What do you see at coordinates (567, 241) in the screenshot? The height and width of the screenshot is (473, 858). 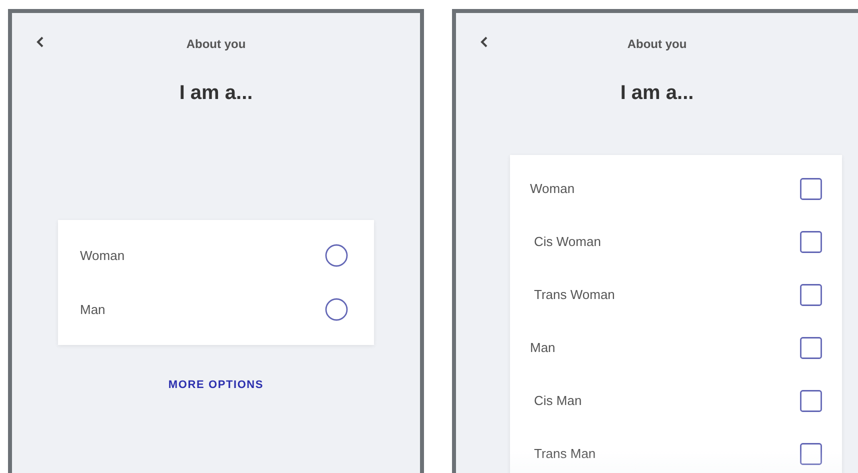 I see `option-label: Cis Woman` at bounding box center [567, 241].